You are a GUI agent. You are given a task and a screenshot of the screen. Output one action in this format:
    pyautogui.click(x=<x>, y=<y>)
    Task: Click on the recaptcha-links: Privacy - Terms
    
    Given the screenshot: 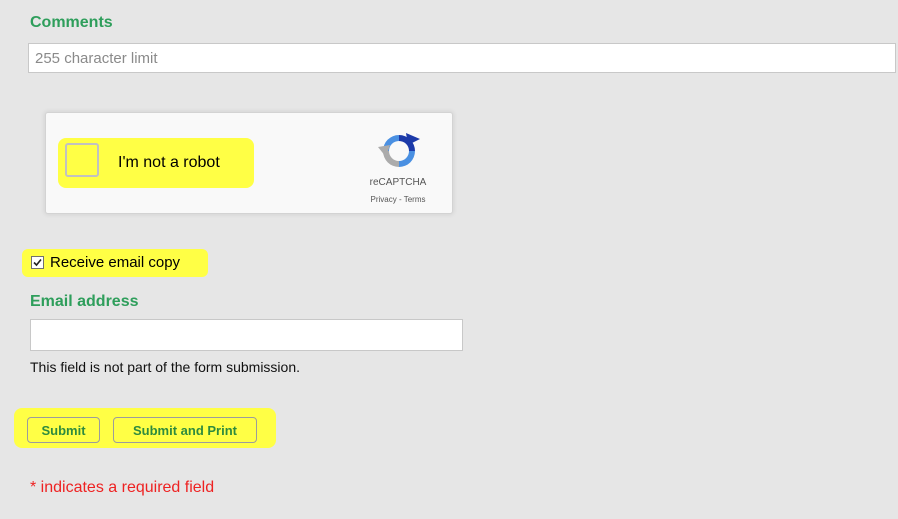 What is the action you would take?
    pyautogui.click(x=398, y=199)
    